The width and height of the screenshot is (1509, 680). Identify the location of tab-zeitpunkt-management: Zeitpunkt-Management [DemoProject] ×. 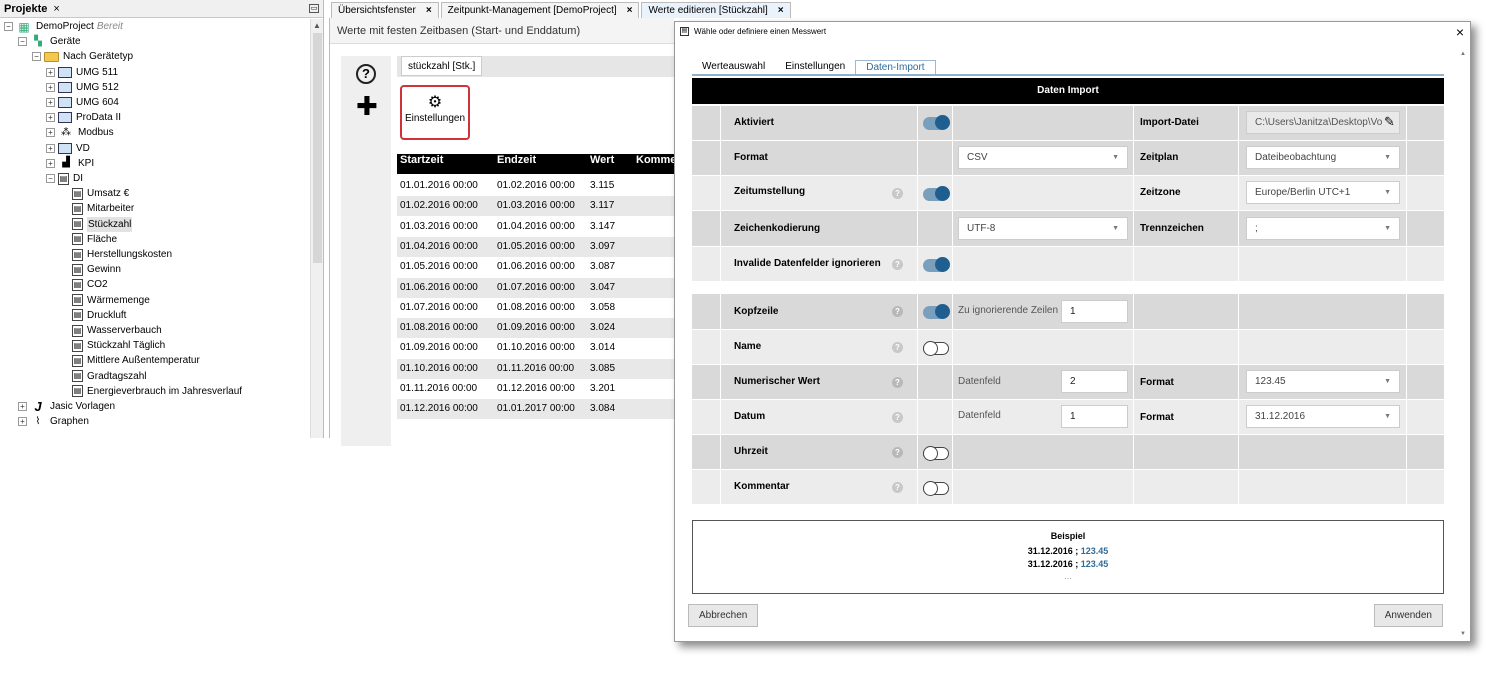
(540, 10).